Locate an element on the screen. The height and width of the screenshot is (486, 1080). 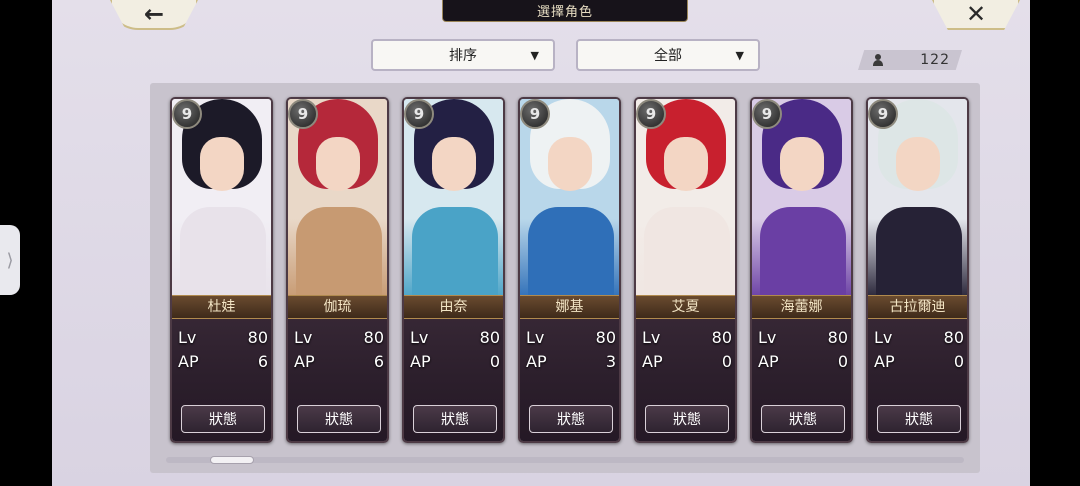
person-icon is located at coordinates (878, 60).